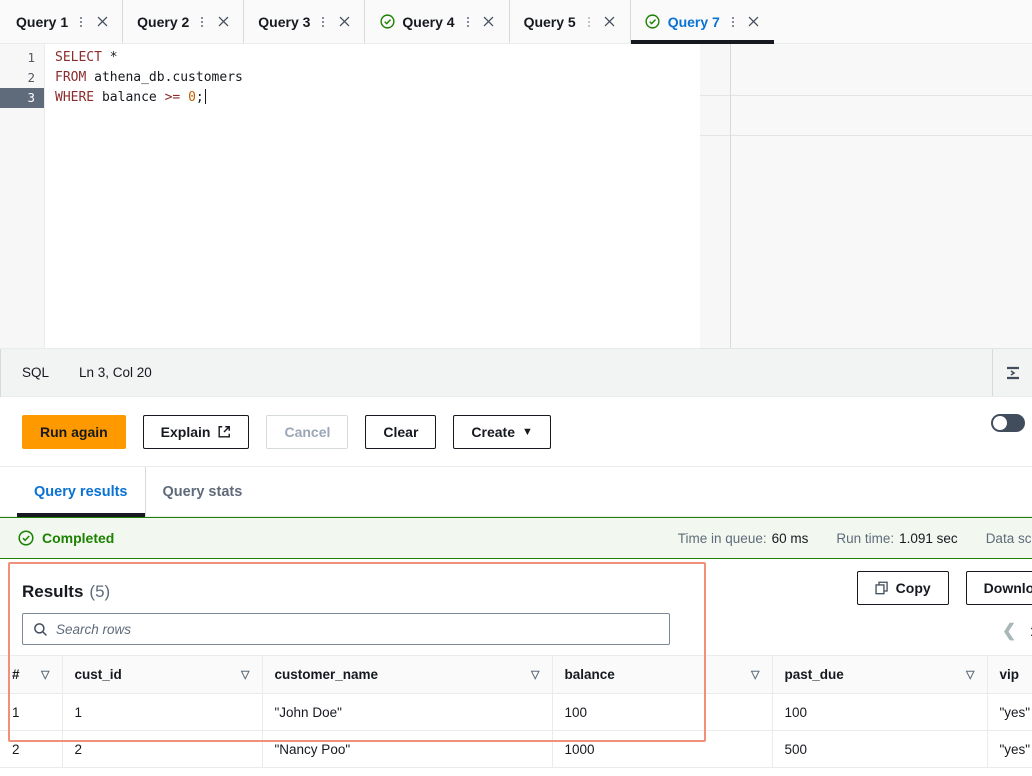  I want to click on results-pagination: ❮ 1, so click(1017, 631).